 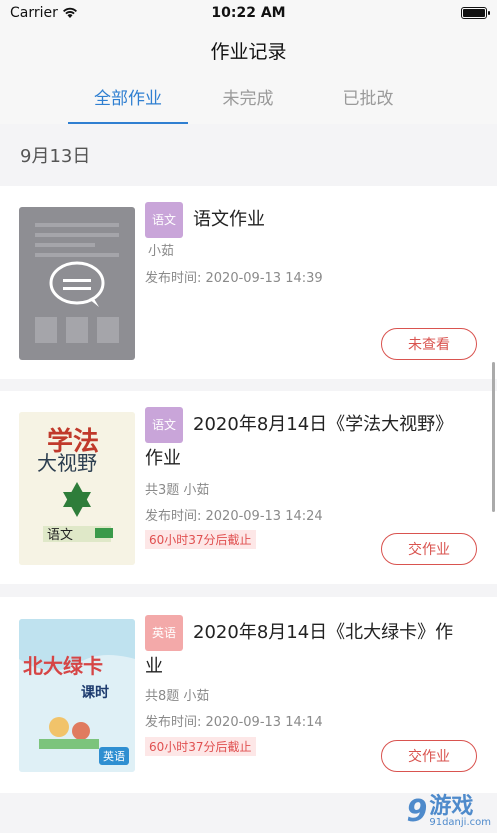 What do you see at coordinates (475, 13) in the screenshot?
I see `battery-icon` at bounding box center [475, 13].